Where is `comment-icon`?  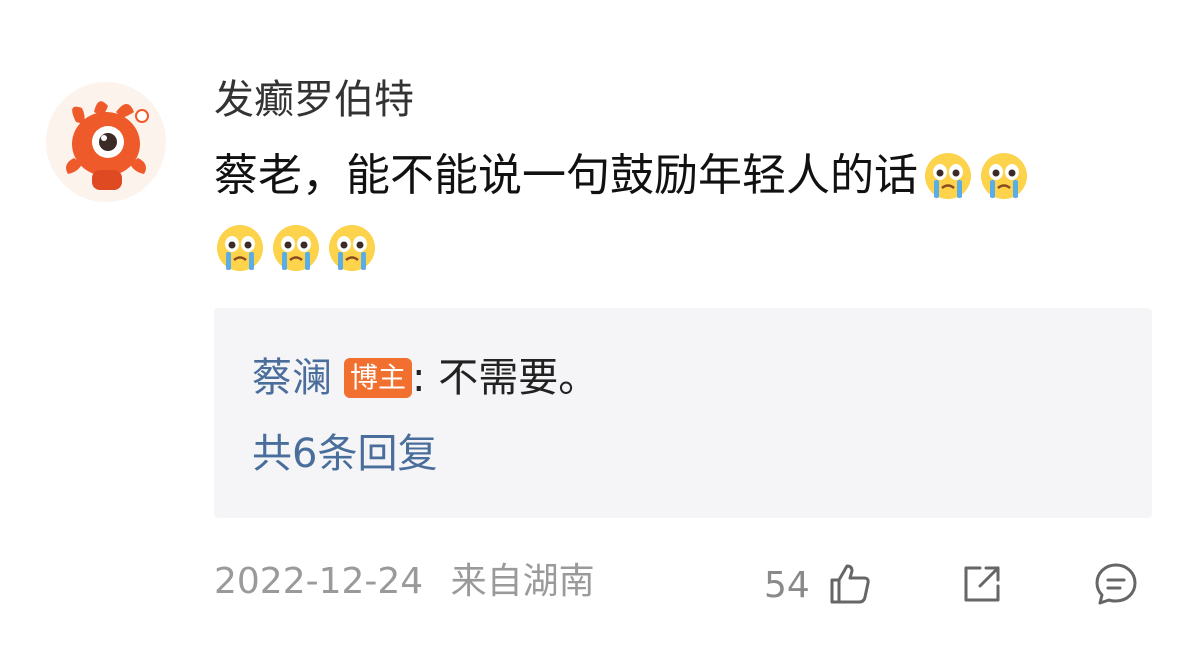 comment-icon is located at coordinates (1116, 584).